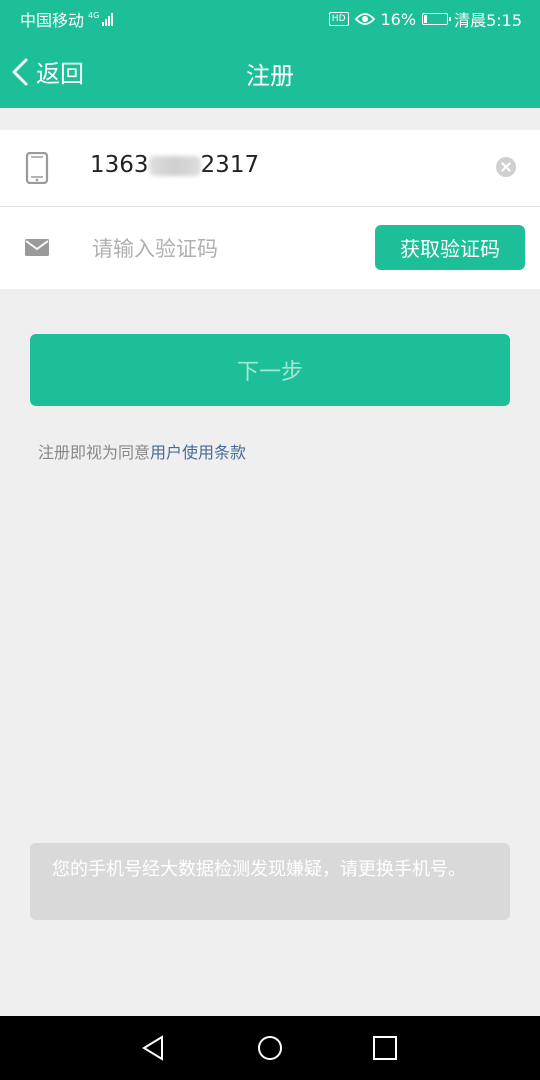  I want to click on network-type: 4G, so click(94, 15).